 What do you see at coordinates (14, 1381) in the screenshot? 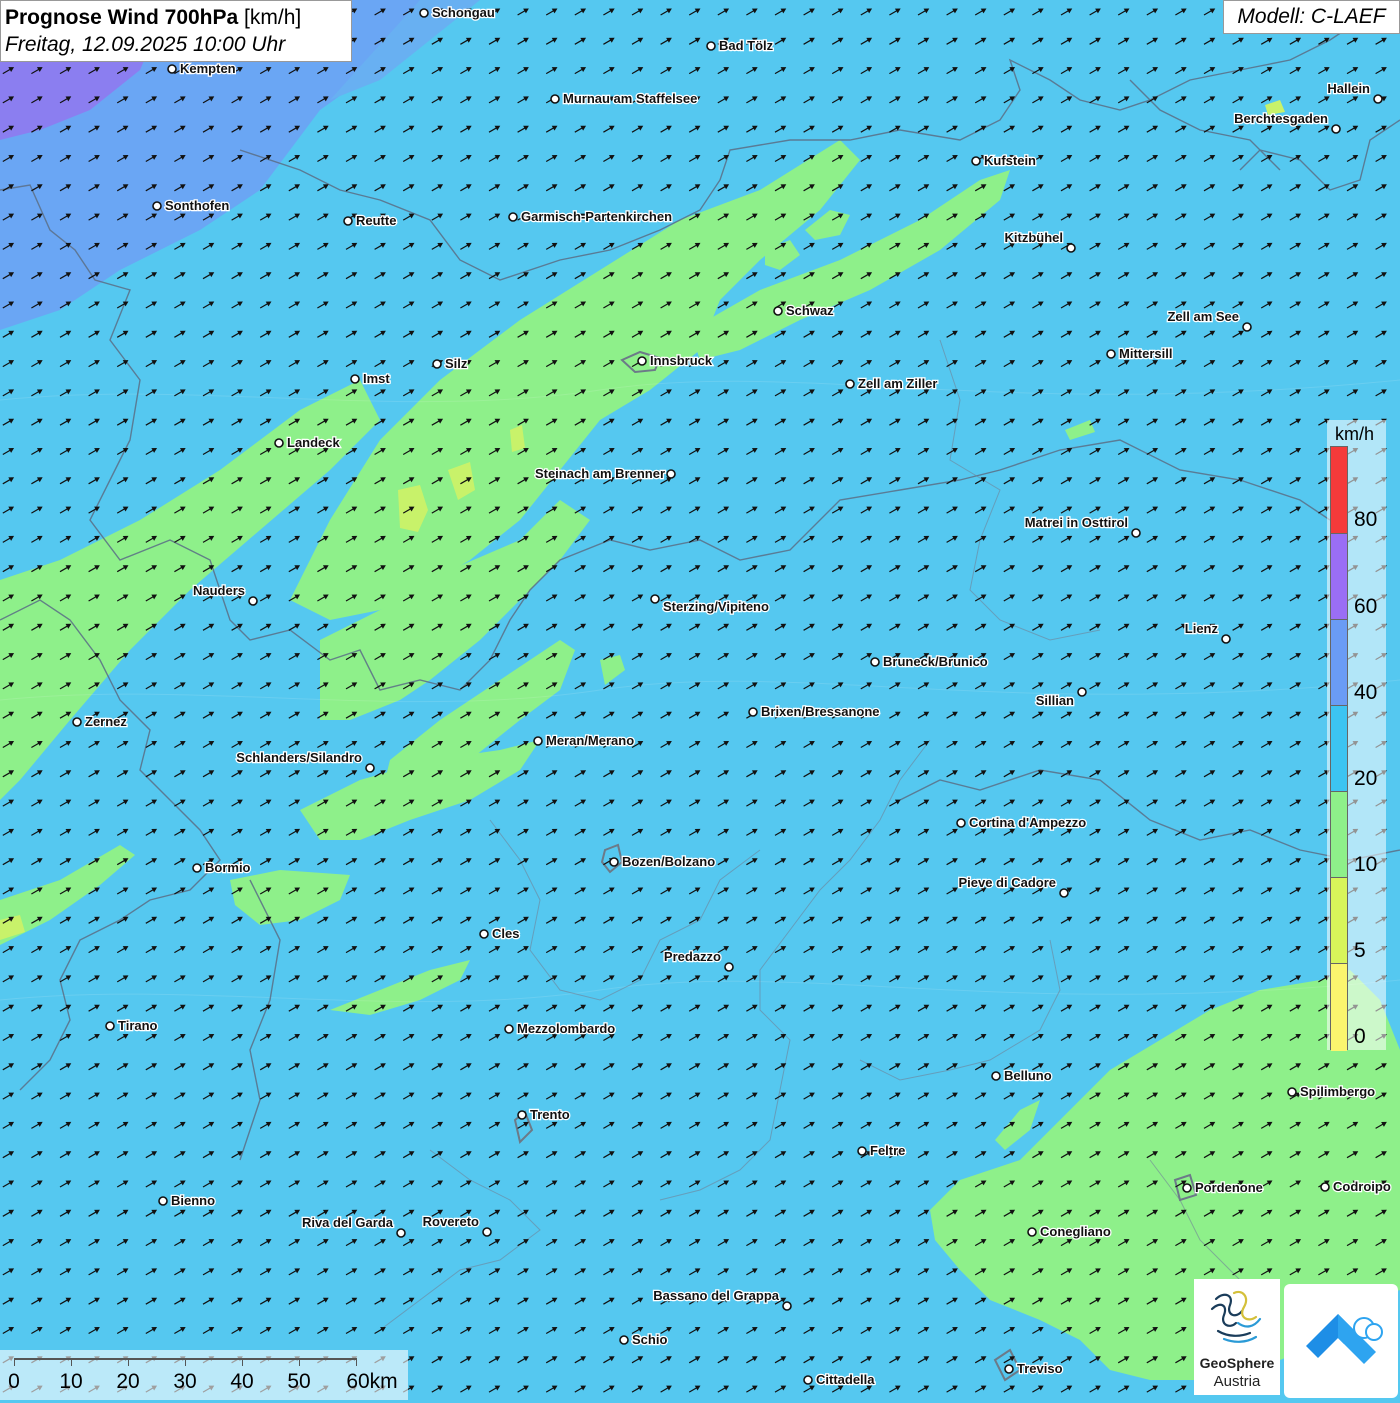
I see `scale-label: 0` at bounding box center [14, 1381].